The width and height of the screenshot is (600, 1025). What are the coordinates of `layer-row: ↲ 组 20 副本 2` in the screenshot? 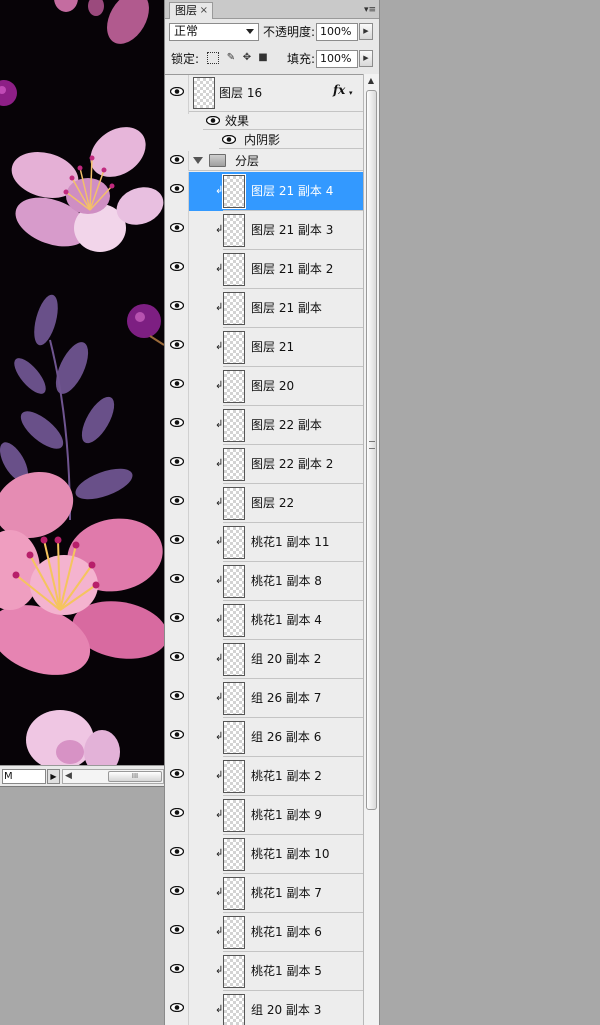 It's located at (264, 659).